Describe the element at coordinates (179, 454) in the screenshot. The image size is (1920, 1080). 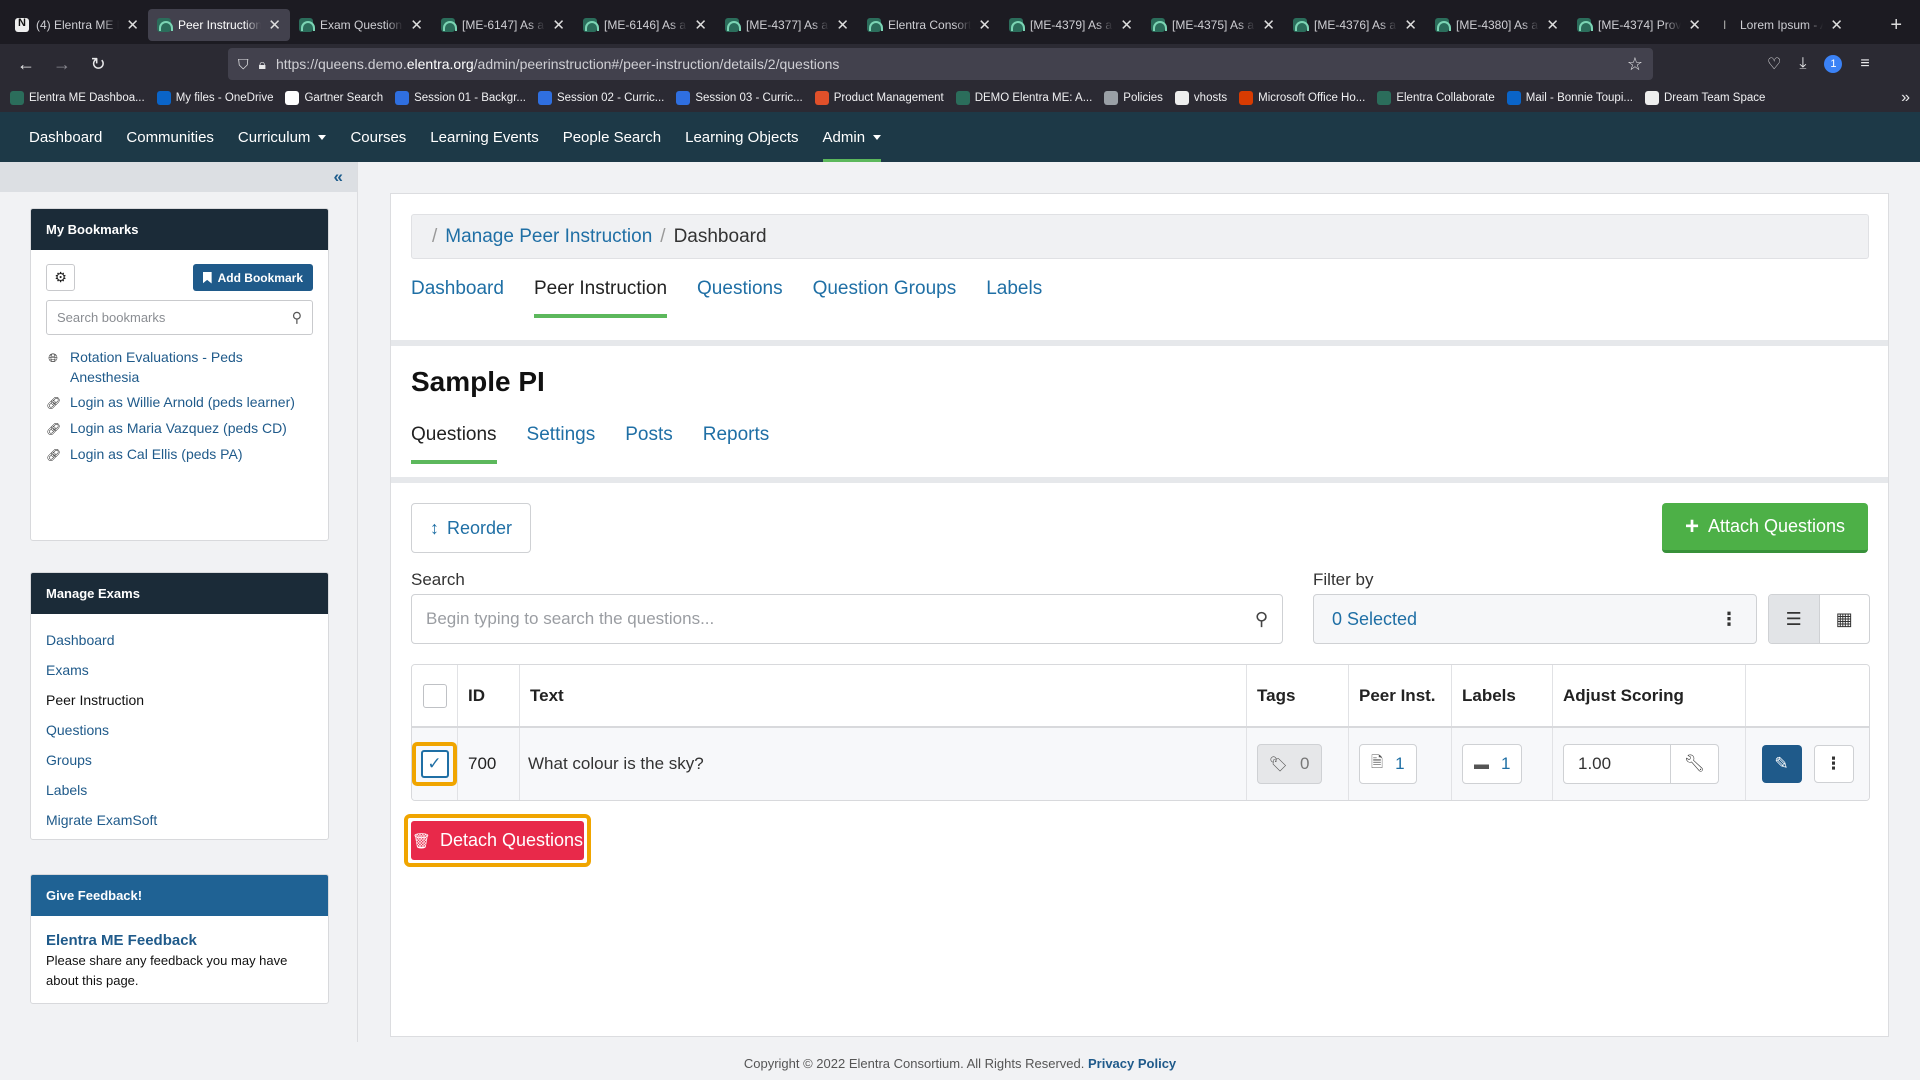
I see `bookmark-item: 🔗︎ Login as Cal Ellis (peds PA)` at that location.